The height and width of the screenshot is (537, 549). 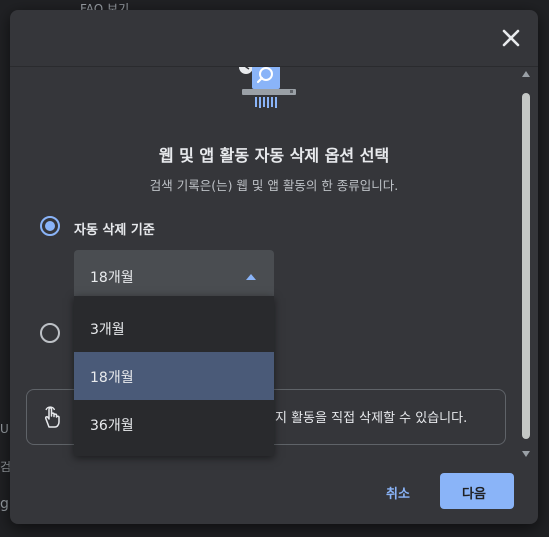 What do you see at coordinates (474, 494) in the screenshot?
I see `next-button-label: 다음` at bounding box center [474, 494].